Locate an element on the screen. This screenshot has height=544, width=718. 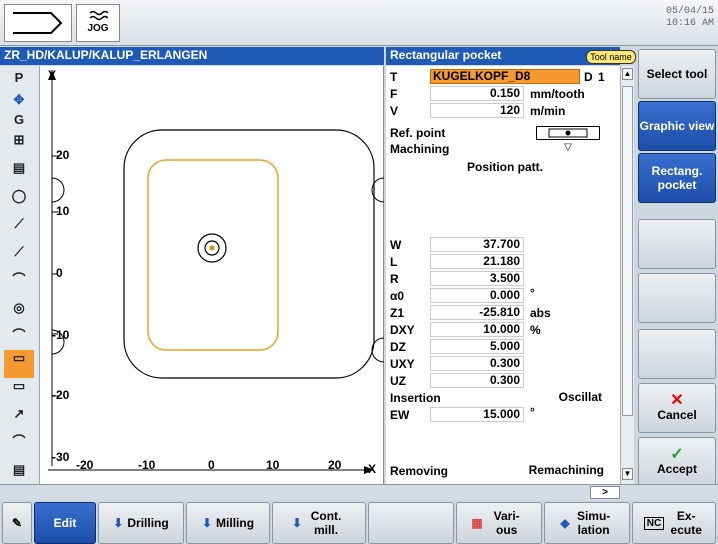
rectang-pocket-button: Rectang. pocket is located at coordinates (677, 178).